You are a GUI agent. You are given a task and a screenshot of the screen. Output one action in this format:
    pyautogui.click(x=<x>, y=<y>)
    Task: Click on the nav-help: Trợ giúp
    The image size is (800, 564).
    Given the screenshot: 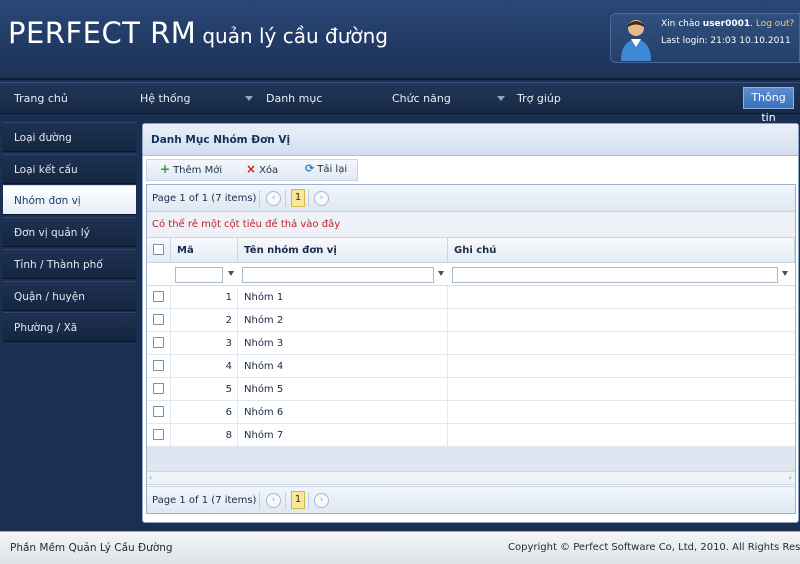 What is the action you would take?
    pyautogui.click(x=539, y=98)
    